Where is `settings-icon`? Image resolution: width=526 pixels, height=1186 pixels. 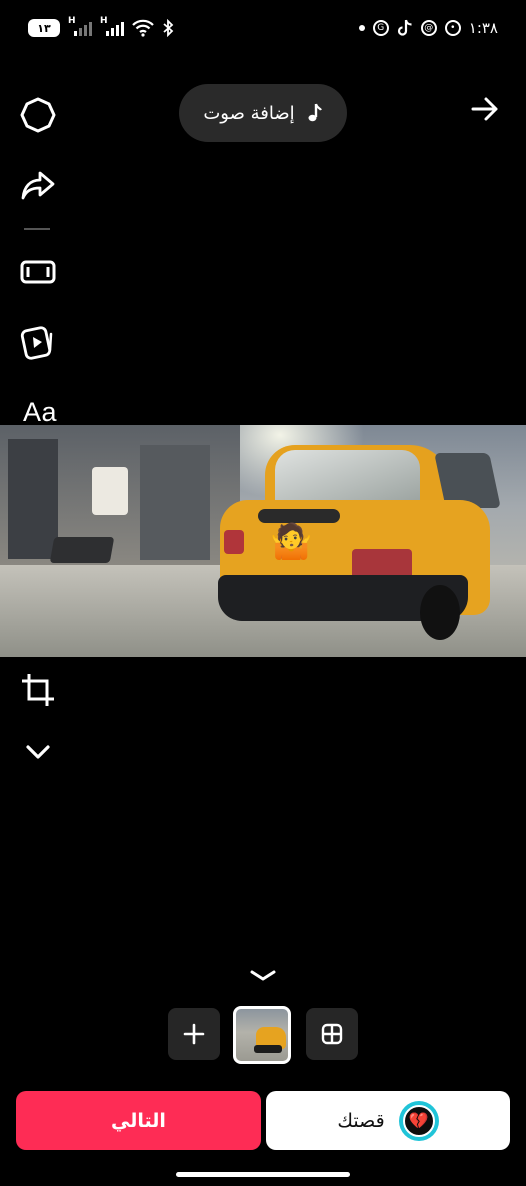 settings-icon is located at coordinates (38, 115).